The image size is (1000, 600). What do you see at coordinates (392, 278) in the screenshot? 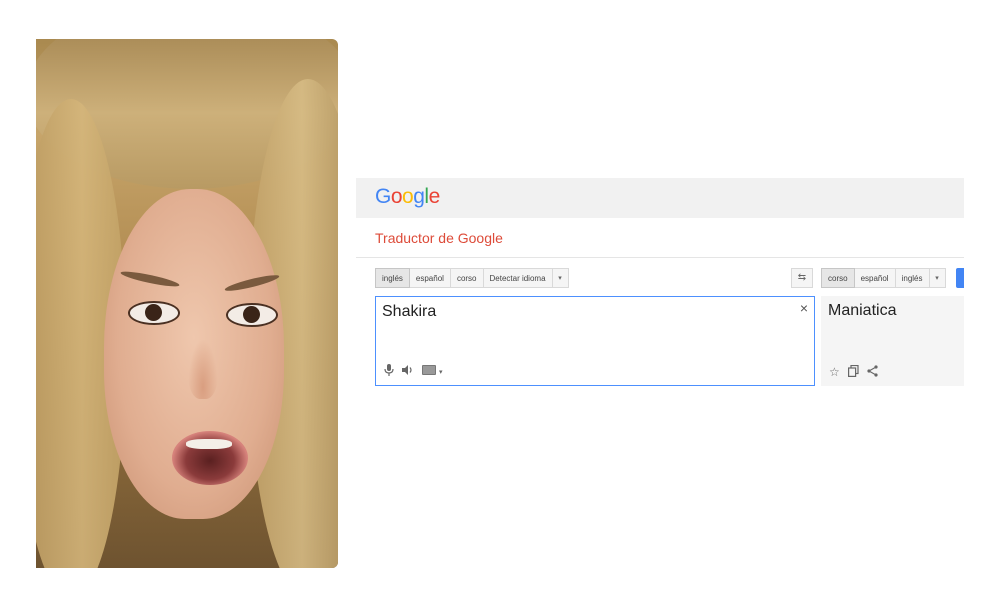
I see `source-lang-ingles: inglés` at bounding box center [392, 278].